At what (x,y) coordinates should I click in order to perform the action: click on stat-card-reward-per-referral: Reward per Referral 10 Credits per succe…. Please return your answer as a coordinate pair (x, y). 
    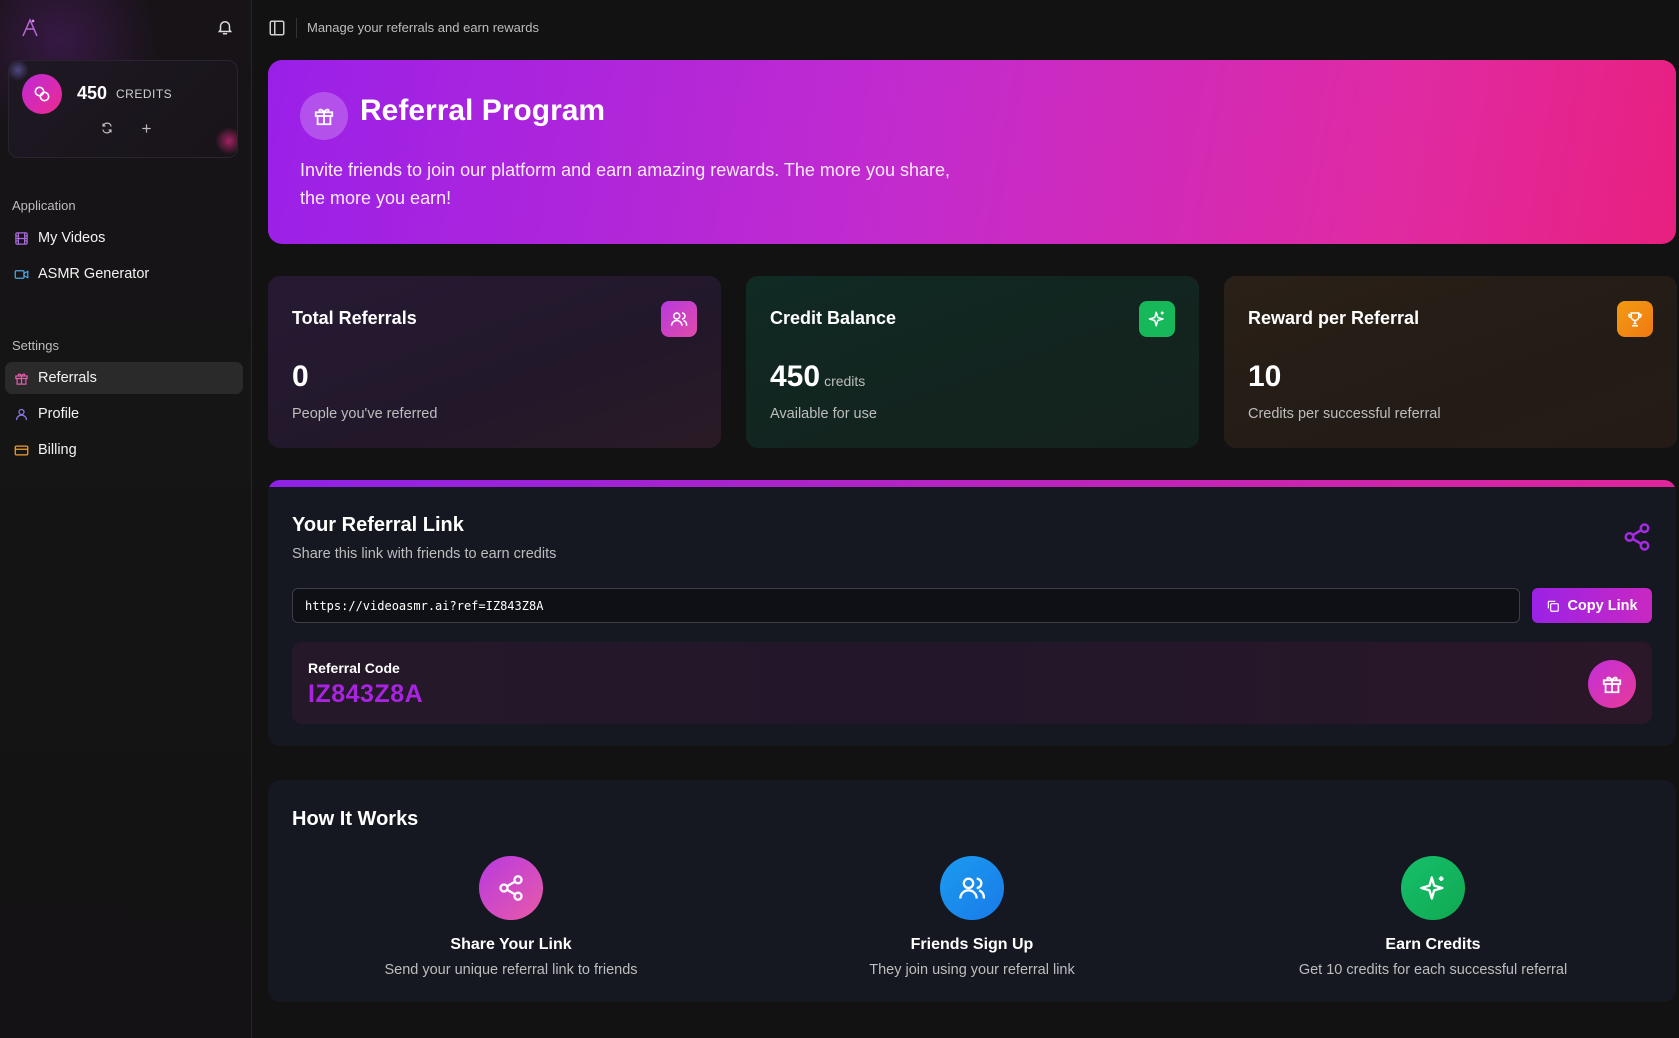
    Looking at the image, I should click on (1450, 362).